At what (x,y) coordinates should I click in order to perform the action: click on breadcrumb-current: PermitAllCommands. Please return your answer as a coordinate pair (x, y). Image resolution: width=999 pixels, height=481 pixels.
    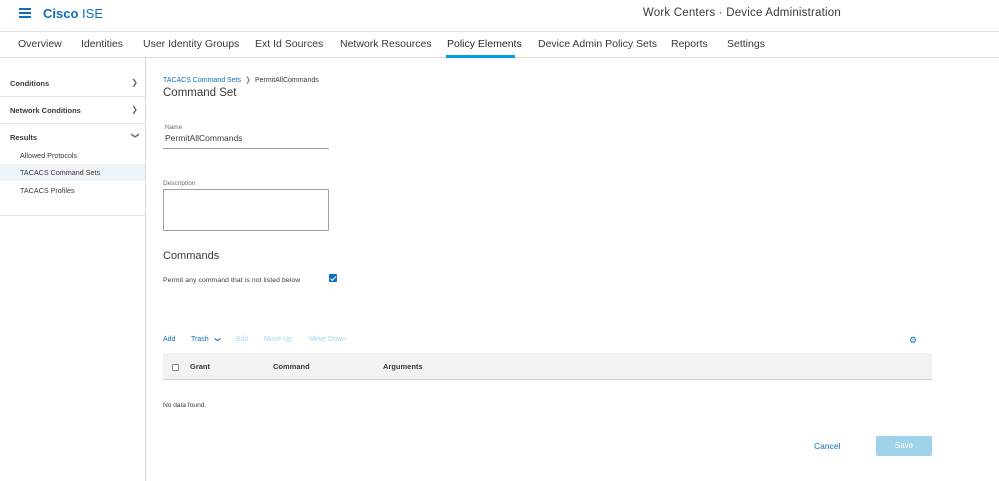
    Looking at the image, I should click on (286, 80).